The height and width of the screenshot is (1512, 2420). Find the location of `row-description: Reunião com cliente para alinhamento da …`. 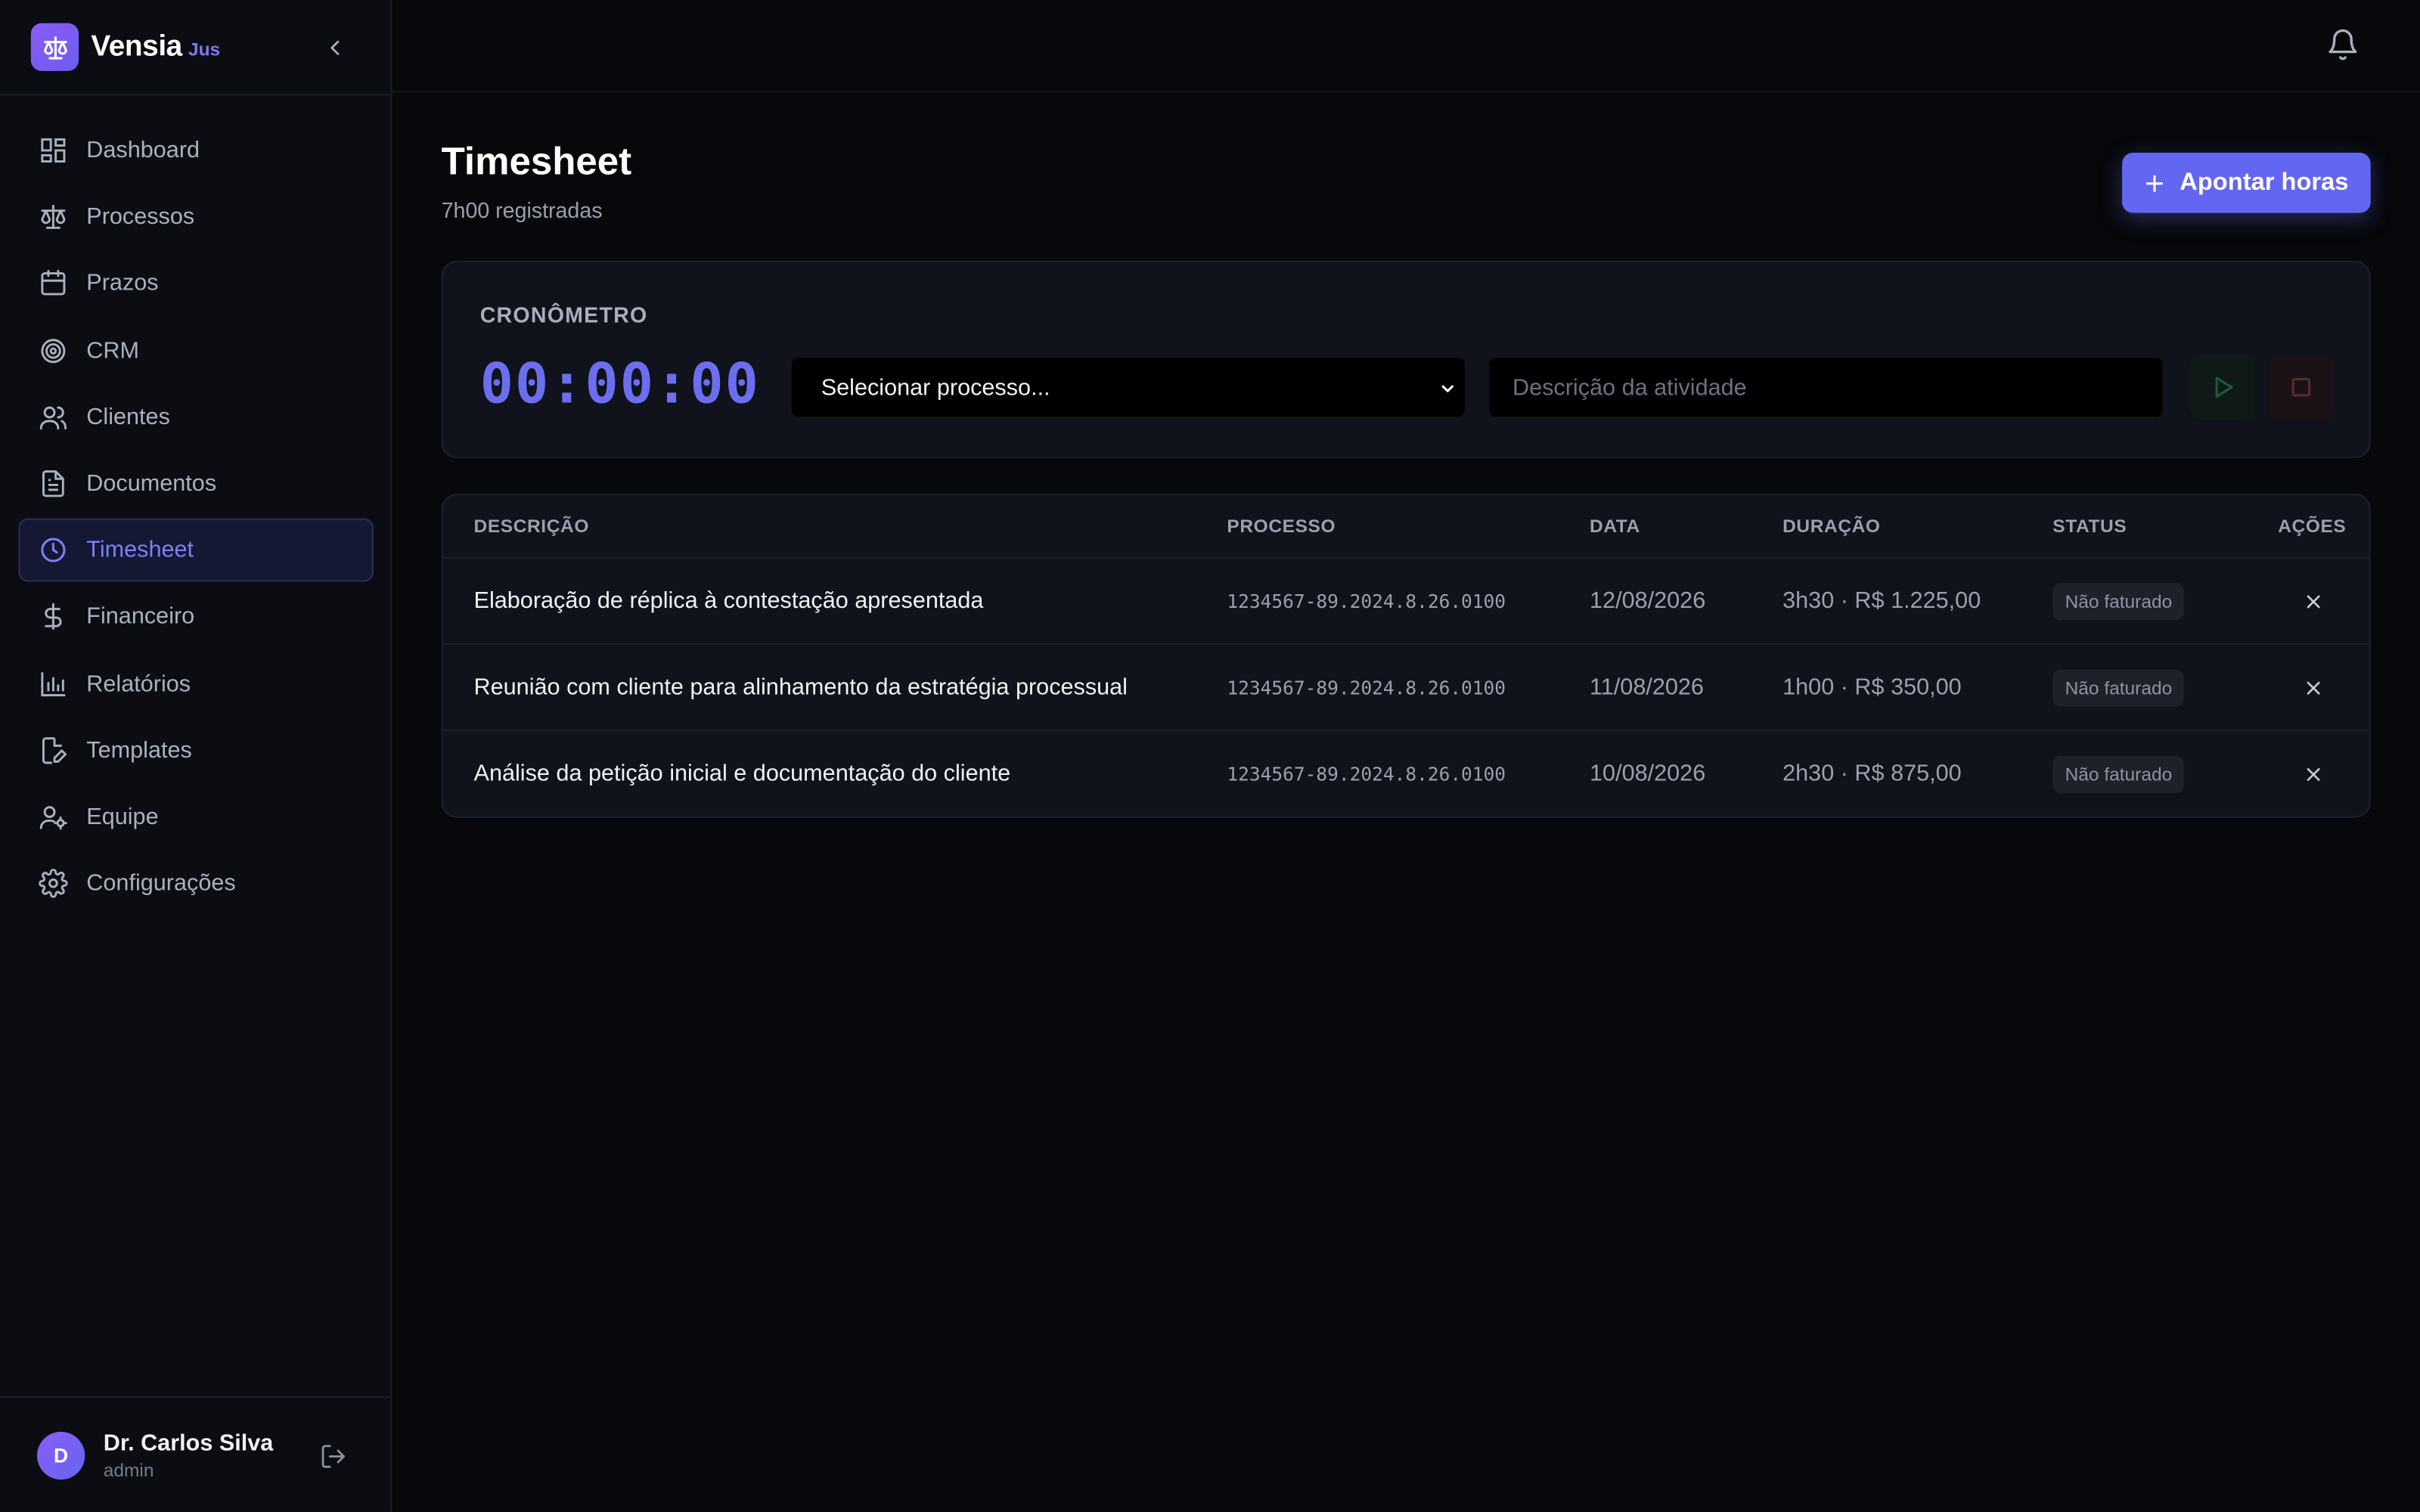

row-description: Reunião com cliente para alinhamento da … is located at coordinates (800, 687).